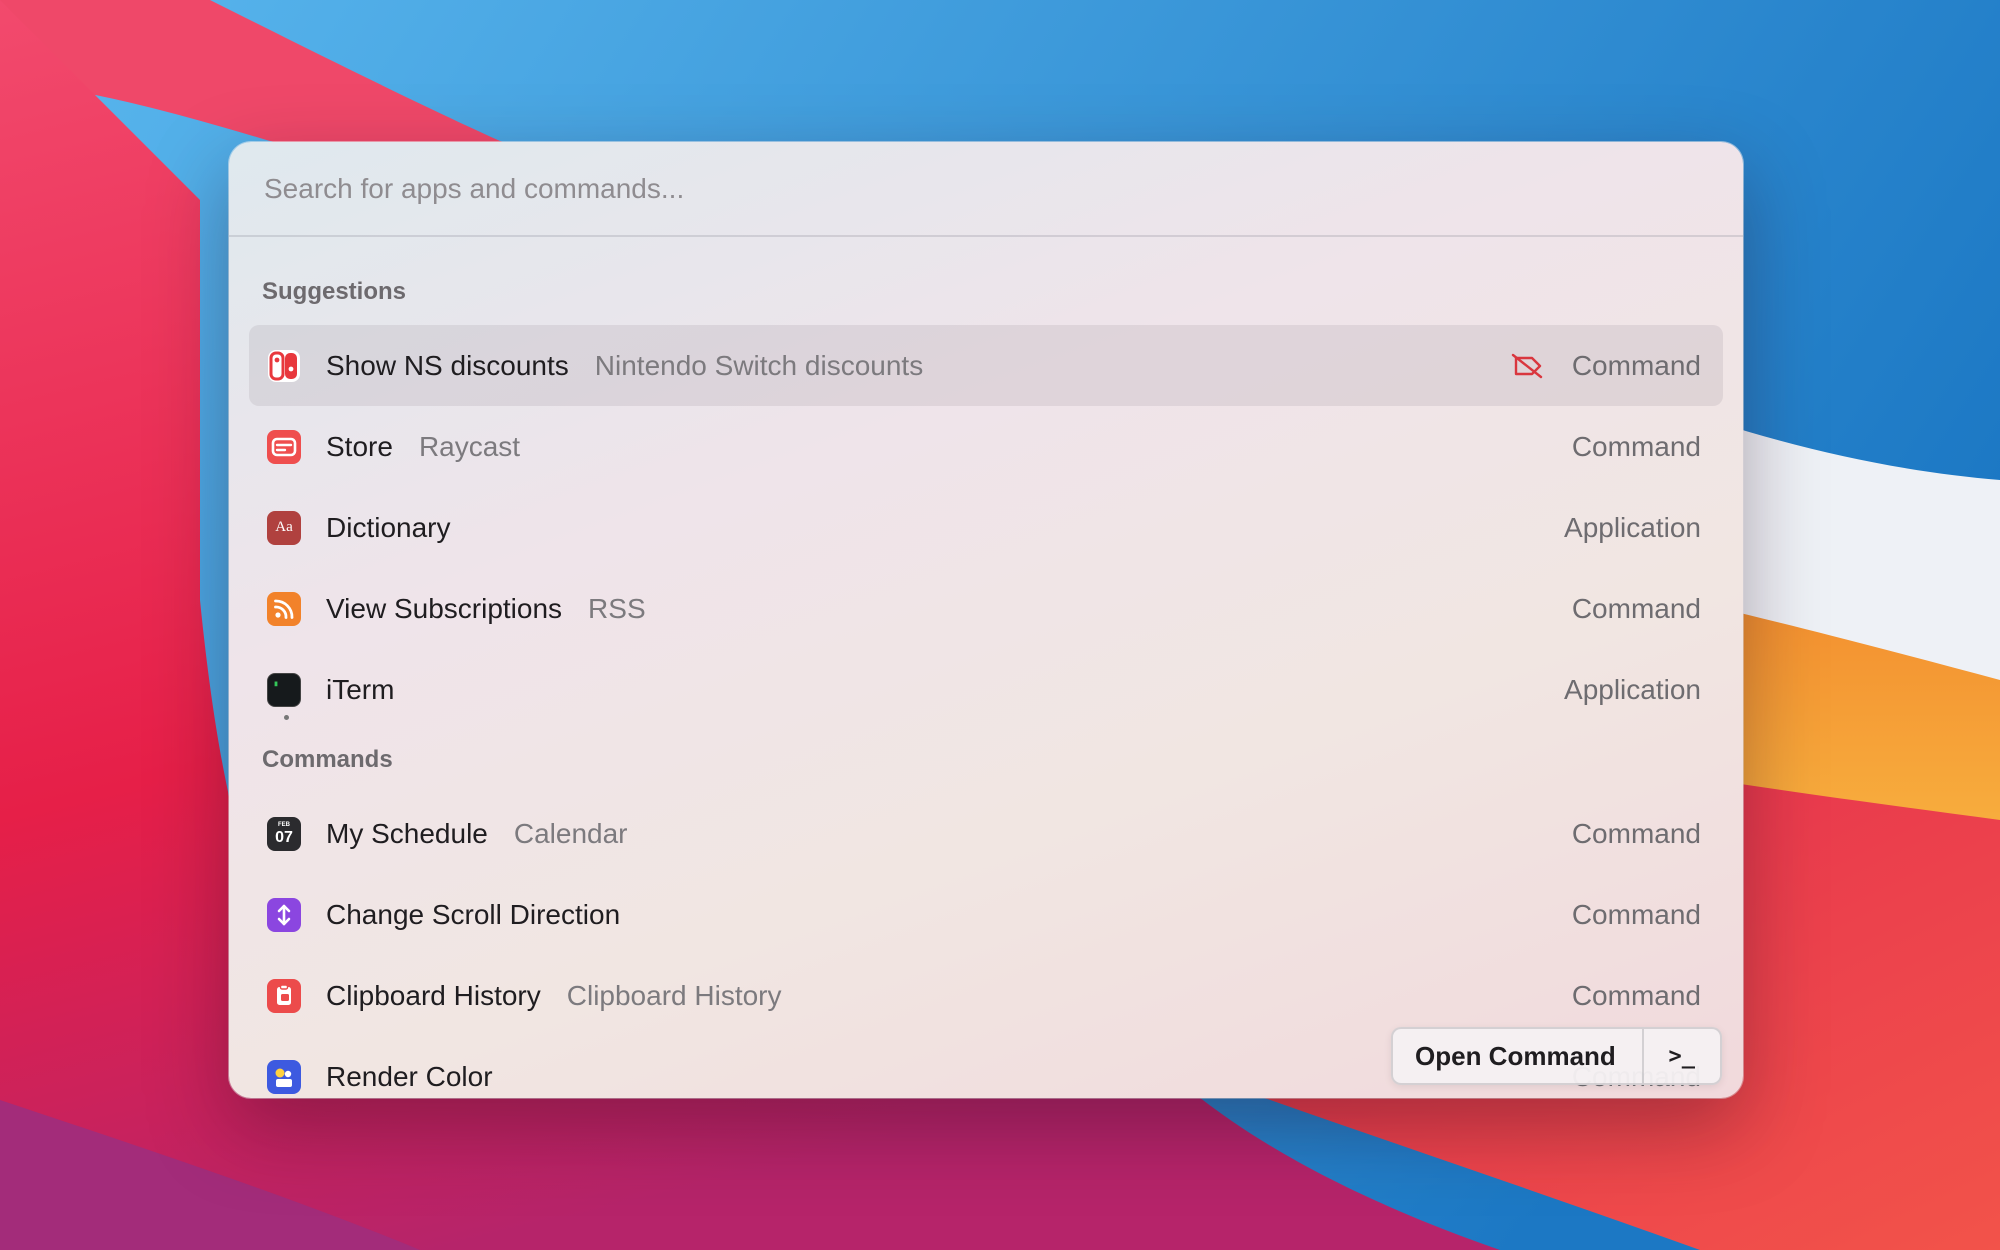  What do you see at coordinates (407, 833) in the screenshot?
I see `item-title: My Schedule` at bounding box center [407, 833].